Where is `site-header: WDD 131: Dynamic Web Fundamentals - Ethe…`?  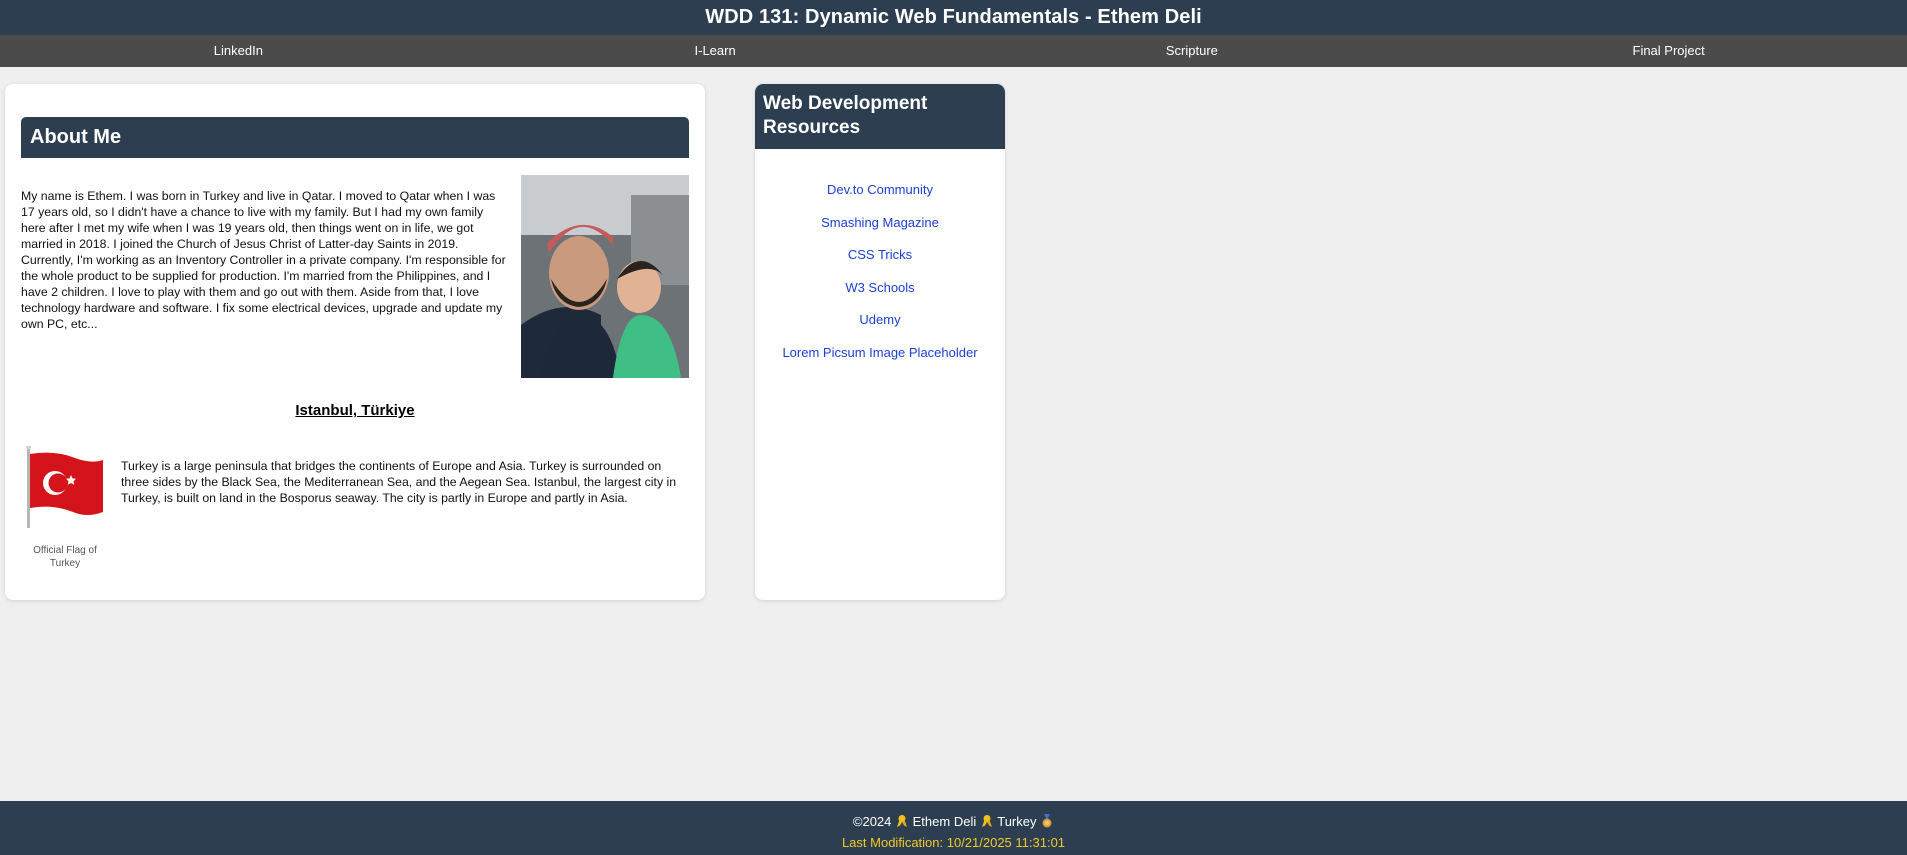
site-header: WDD 131: Dynamic Web Fundamentals - Ethe… is located at coordinates (953, 17).